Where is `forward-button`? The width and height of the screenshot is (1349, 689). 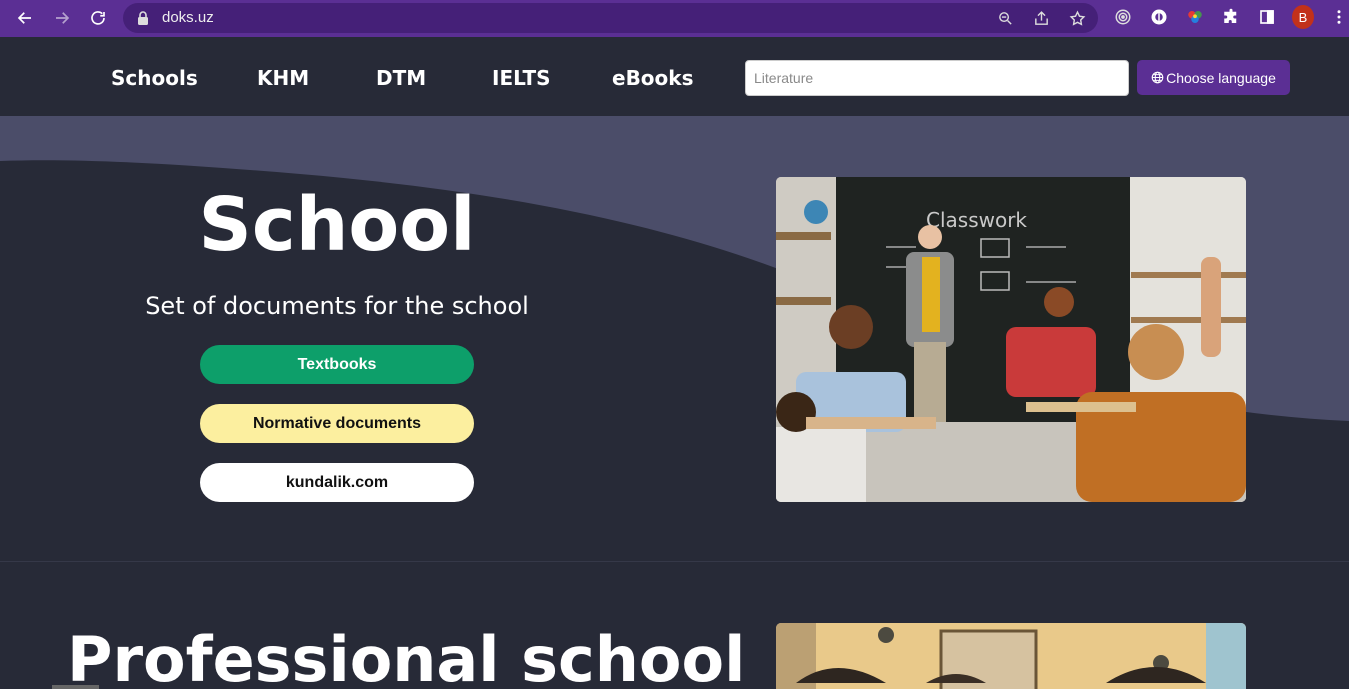
forward-button is located at coordinates (62, 18).